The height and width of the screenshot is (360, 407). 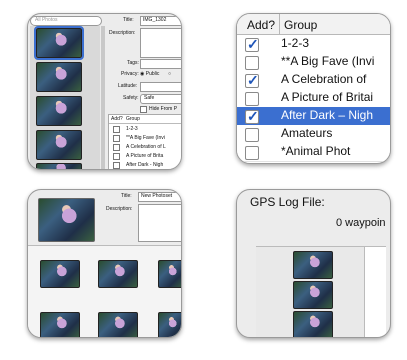 I want to click on privacy-other-radio: ○, so click(x=169, y=74).